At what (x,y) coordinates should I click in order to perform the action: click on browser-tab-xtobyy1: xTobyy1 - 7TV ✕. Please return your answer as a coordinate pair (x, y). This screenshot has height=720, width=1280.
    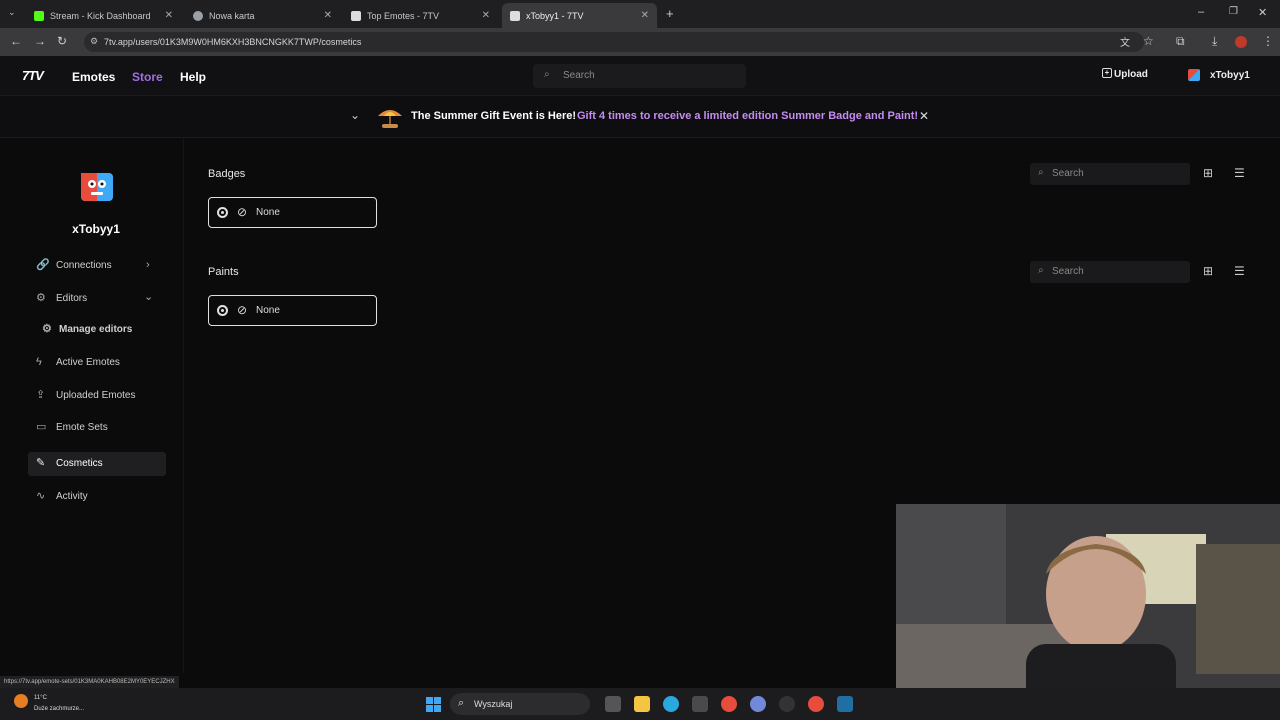
    Looking at the image, I should click on (579, 15).